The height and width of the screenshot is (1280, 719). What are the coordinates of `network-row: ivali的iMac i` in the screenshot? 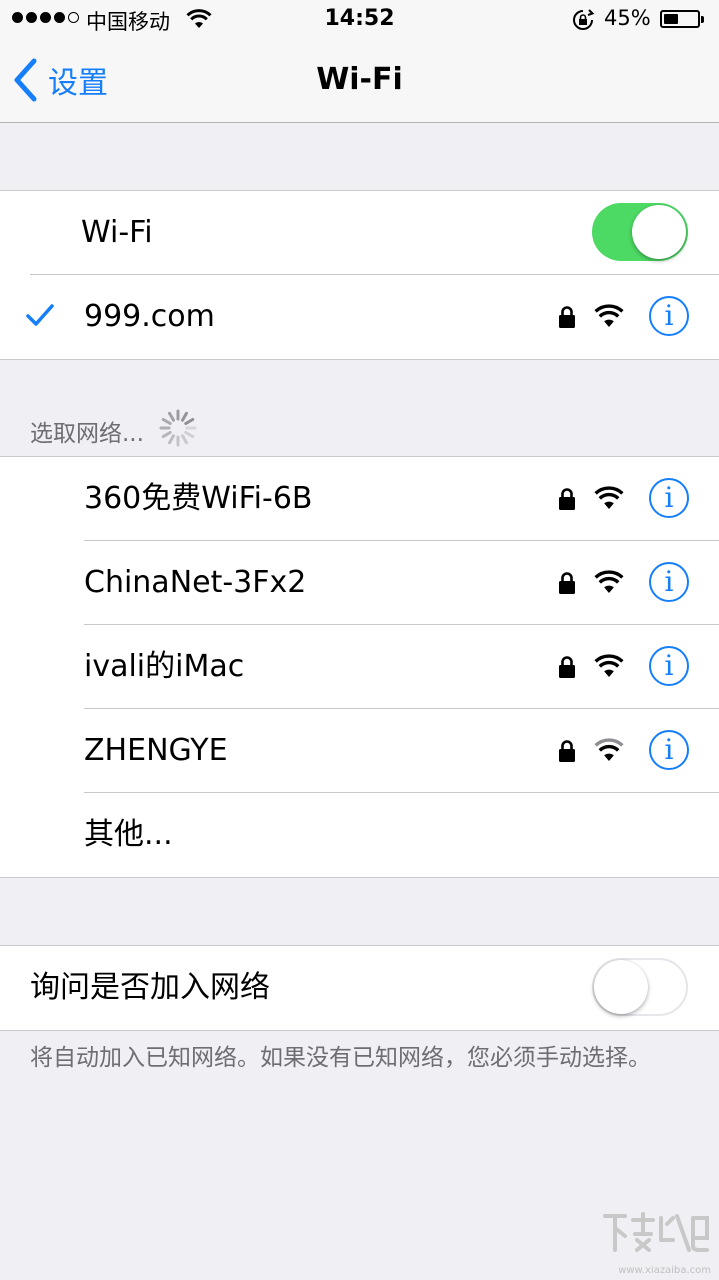 It's located at (359, 667).